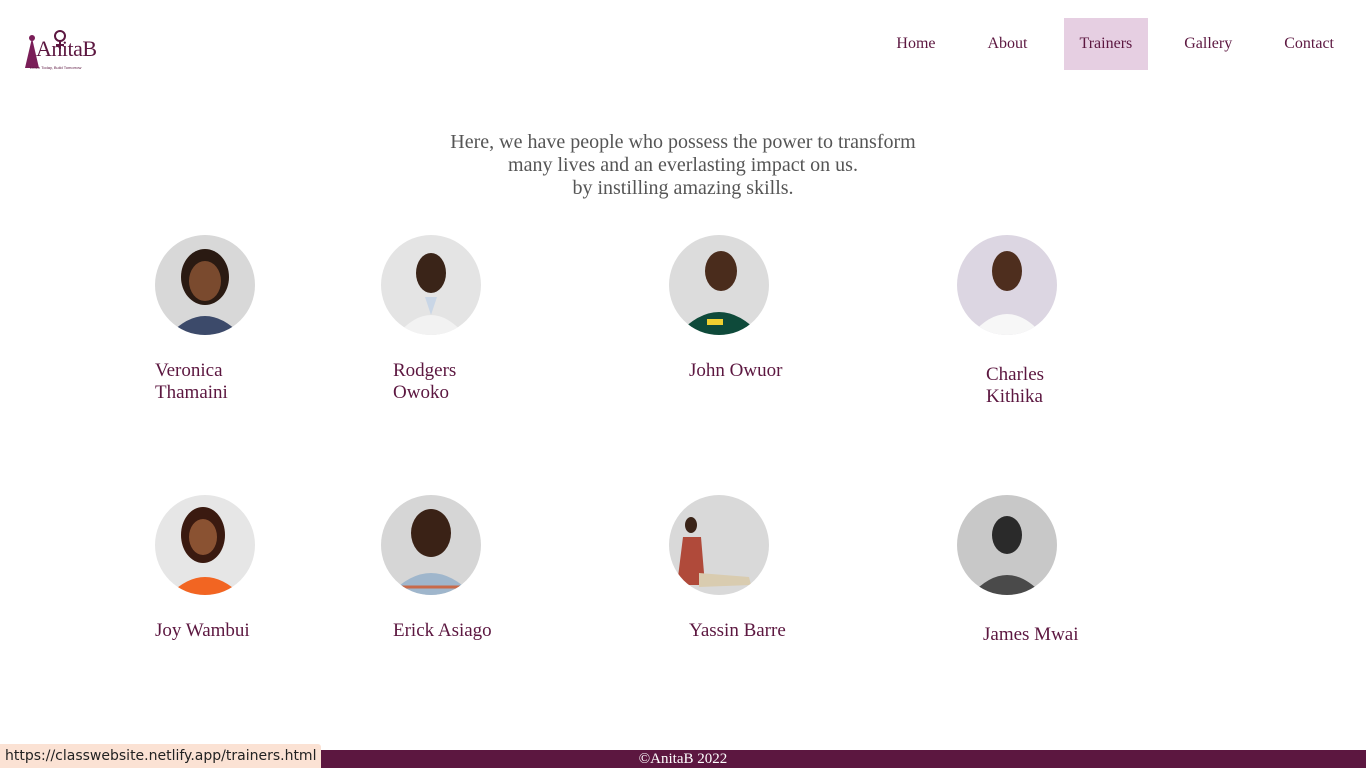  Describe the element at coordinates (737, 630) in the screenshot. I see `trainer-name: Yassin Barre` at that location.